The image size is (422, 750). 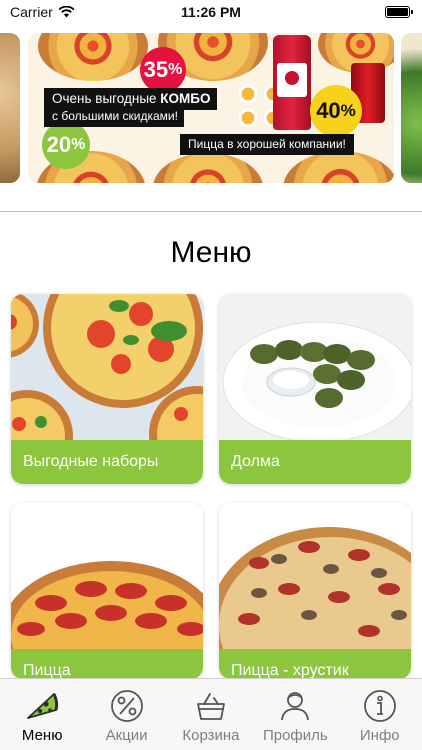 I want to click on tab-label: Инфо, so click(x=379, y=735).